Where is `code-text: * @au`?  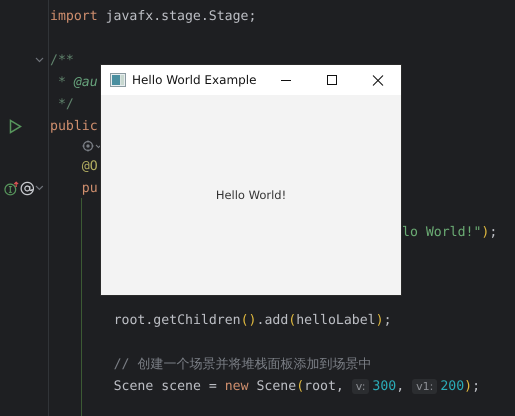
code-text: * @au is located at coordinates (77, 82).